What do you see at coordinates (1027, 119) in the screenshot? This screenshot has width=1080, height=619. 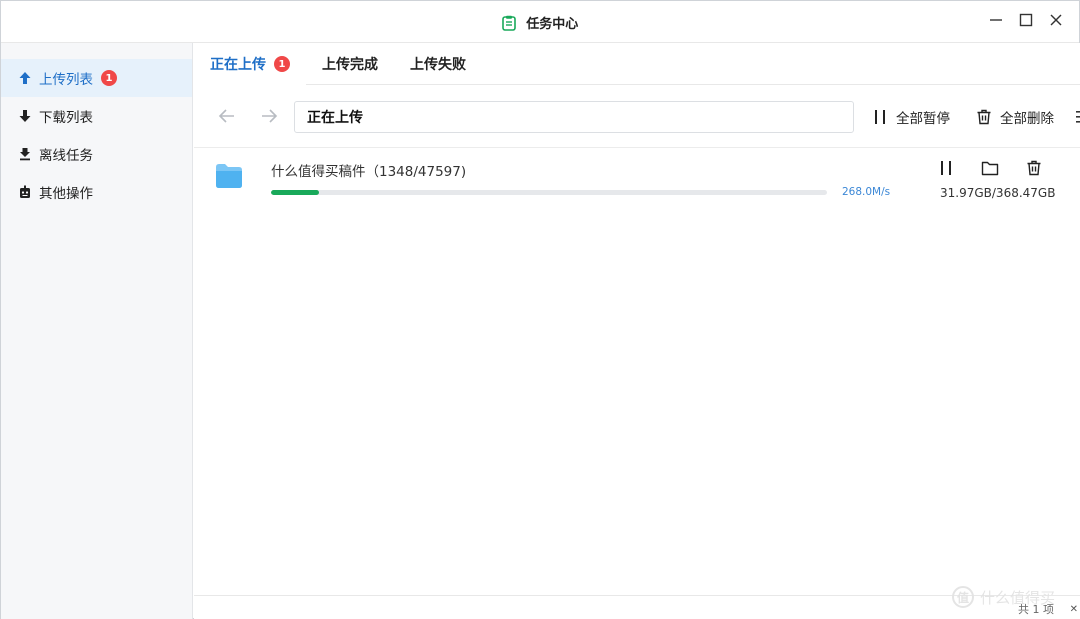 I see `delete-all-label: 全部删除` at bounding box center [1027, 119].